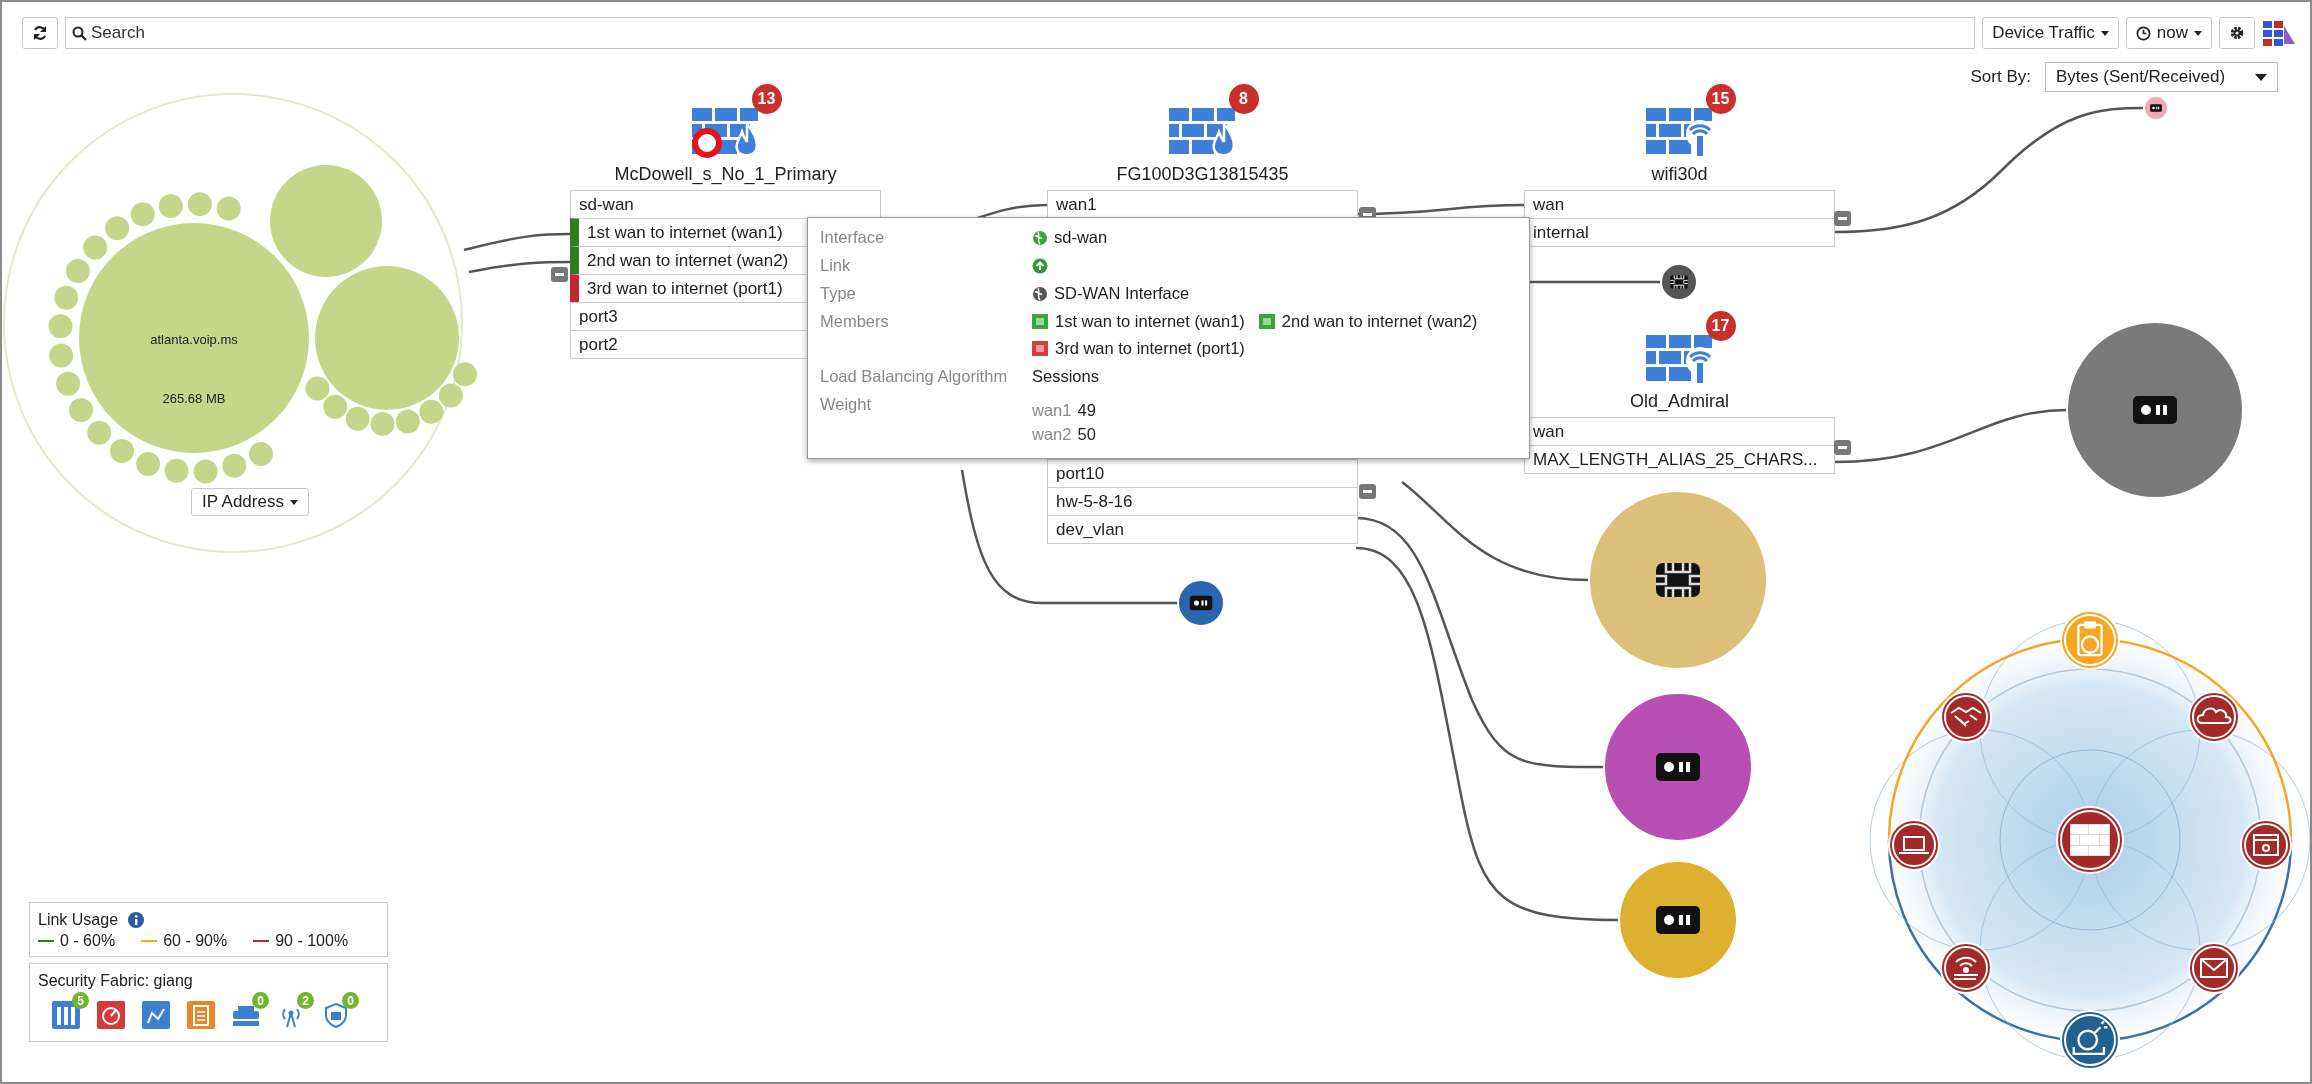 This screenshot has height=1084, width=2312. I want to click on legend-label: 60 - 90%, so click(195, 941).